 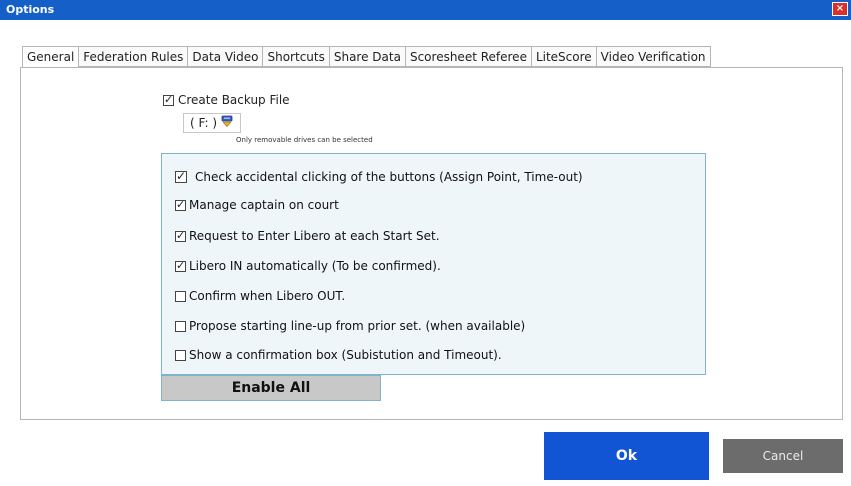 I want to click on option-confirm-libero-out: Confirm when Libero OUT., so click(x=260, y=296).